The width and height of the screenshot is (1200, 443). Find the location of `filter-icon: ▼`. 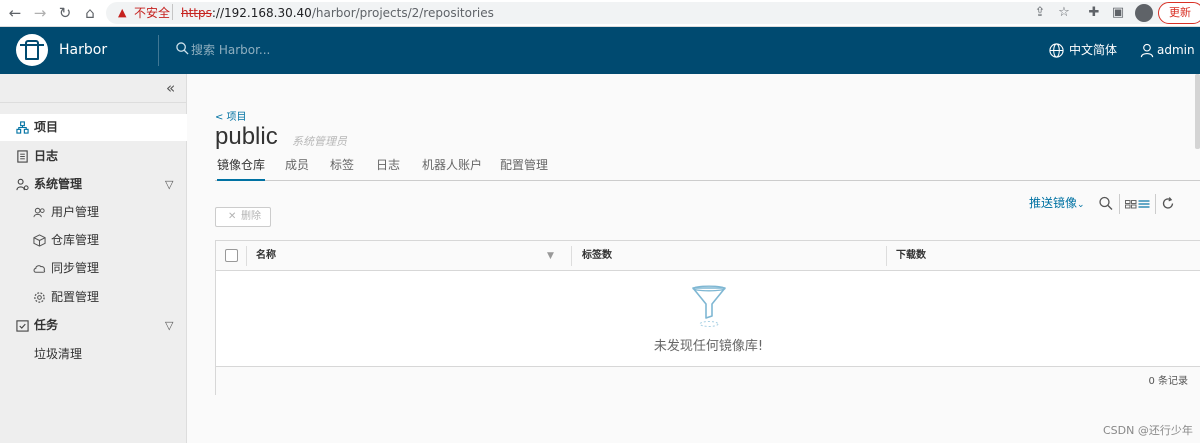

filter-icon: ▼ is located at coordinates (550, 256).